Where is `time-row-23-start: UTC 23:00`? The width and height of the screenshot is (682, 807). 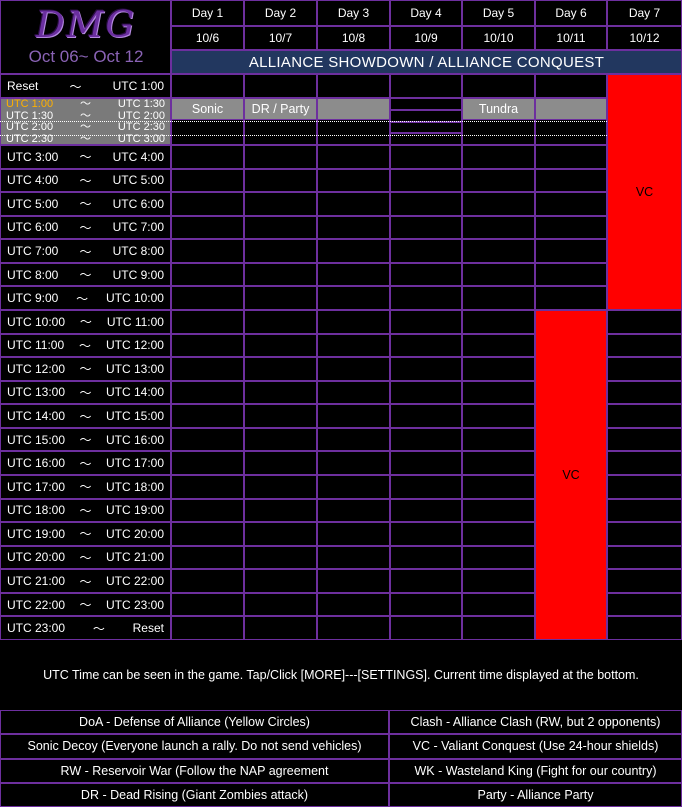 time-row-23-start: UTC 23:00 is located at coordinates (36, 628).